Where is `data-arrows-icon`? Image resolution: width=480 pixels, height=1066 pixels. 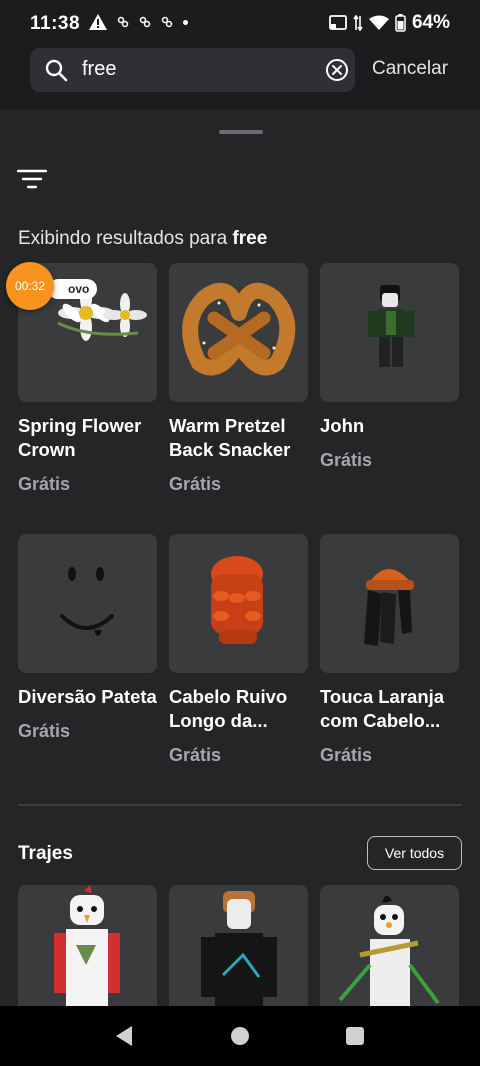
data-arrows-icon is located at coordinates (358, 23).